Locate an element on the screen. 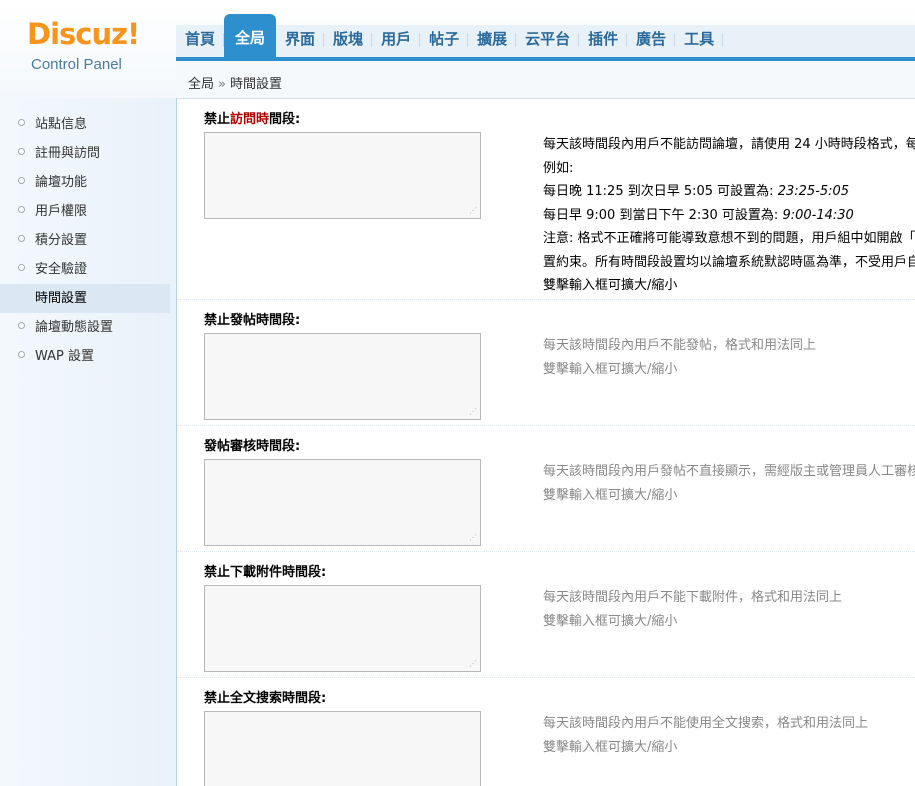  nav-ads: 廣告 is located at coordinates (651, 41).